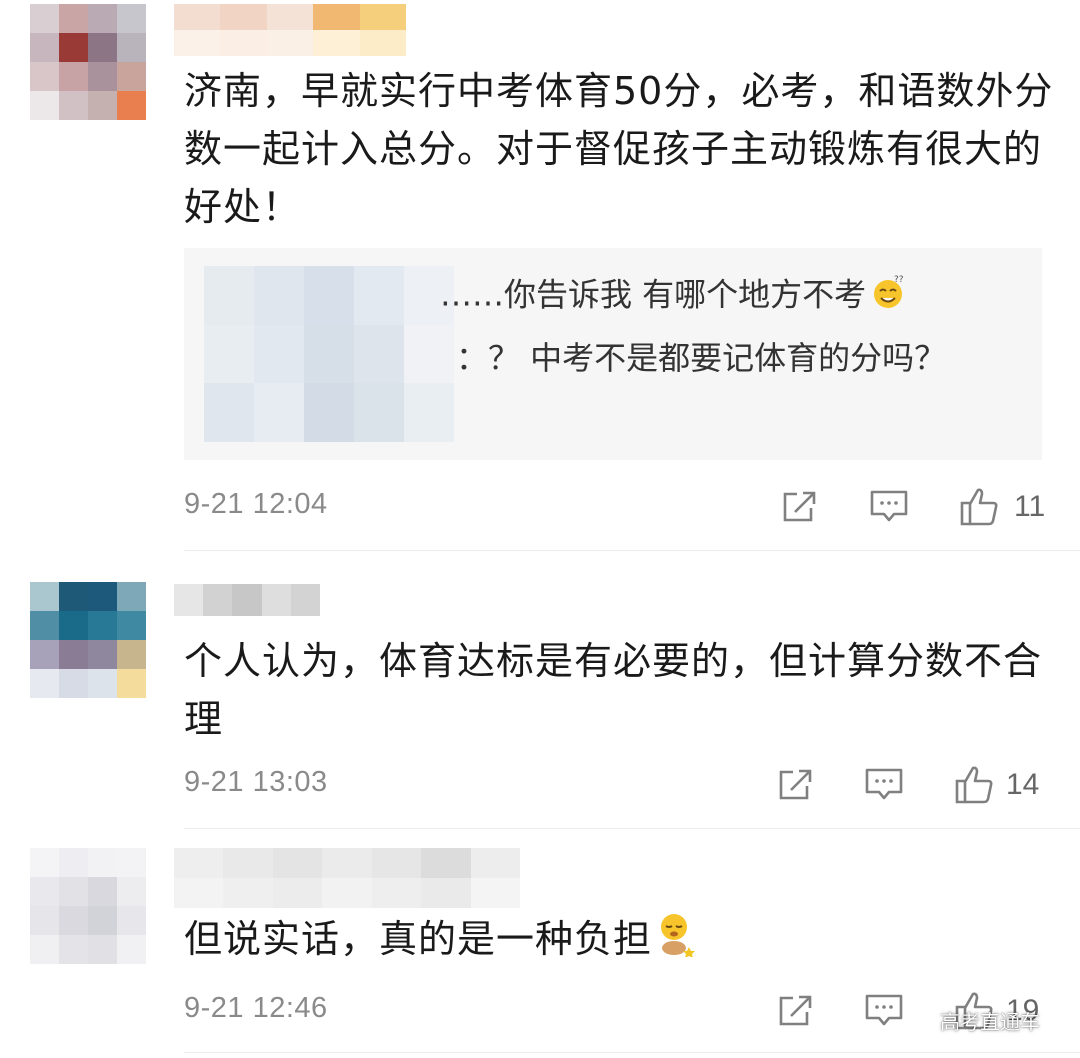  What do you see at coordinates (613, 690) in the screenshot?
I see `comment-text: 个人认为，体育达标是有必要的，但计算分数不合理` at bounding box center [613, 690].